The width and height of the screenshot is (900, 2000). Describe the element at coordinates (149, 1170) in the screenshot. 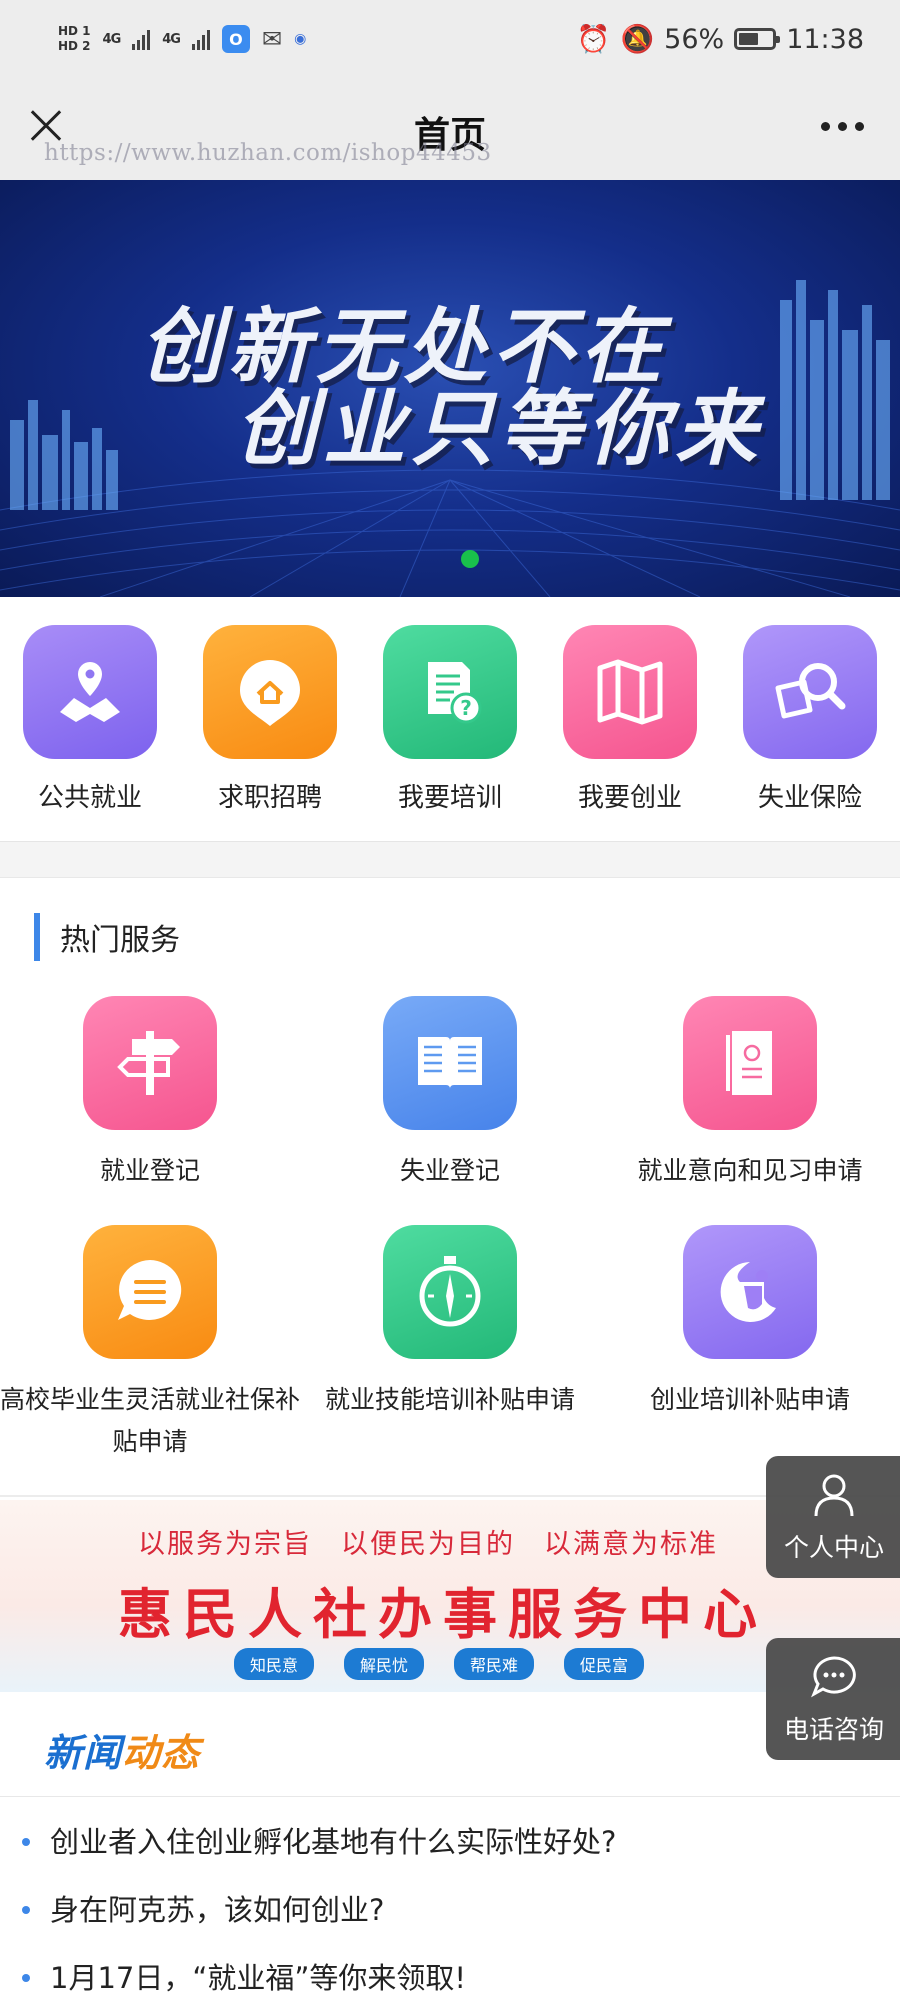

I see `service-label: 就业登记` at that location.